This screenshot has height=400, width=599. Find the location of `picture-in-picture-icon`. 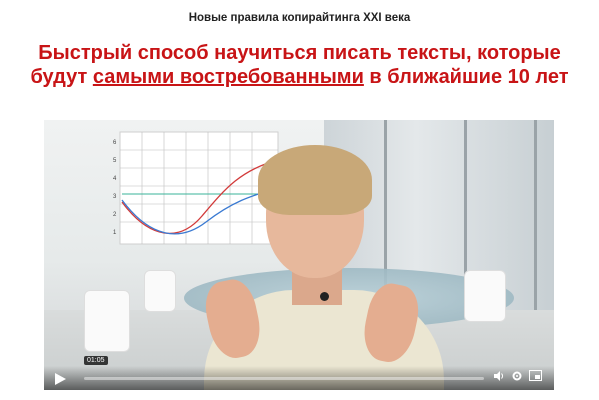

picture-in-picture-icon is located at coordinates (535, 377).